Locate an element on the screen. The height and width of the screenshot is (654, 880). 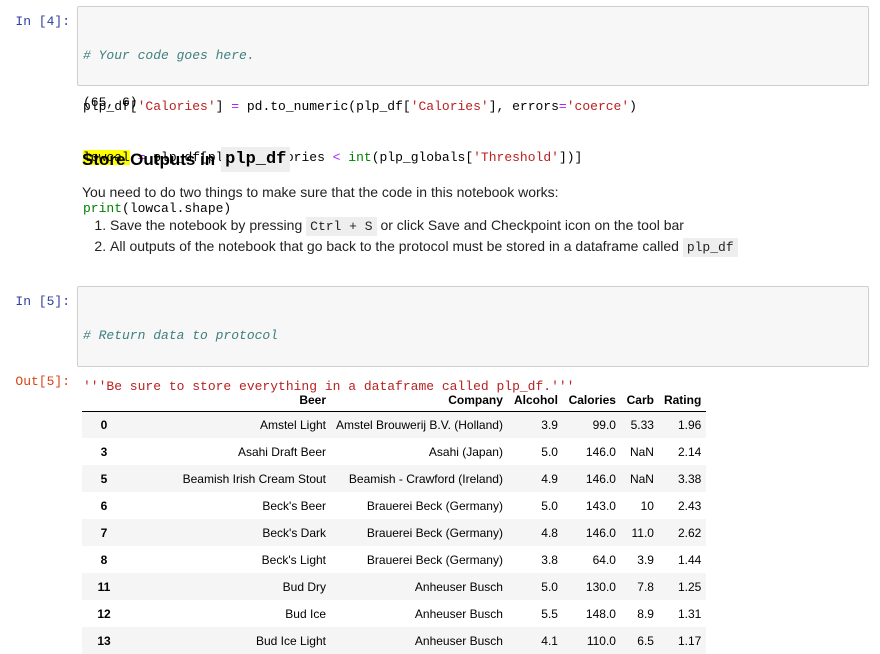
cell-rating: 1.25 is located at coordinates (689, 586).